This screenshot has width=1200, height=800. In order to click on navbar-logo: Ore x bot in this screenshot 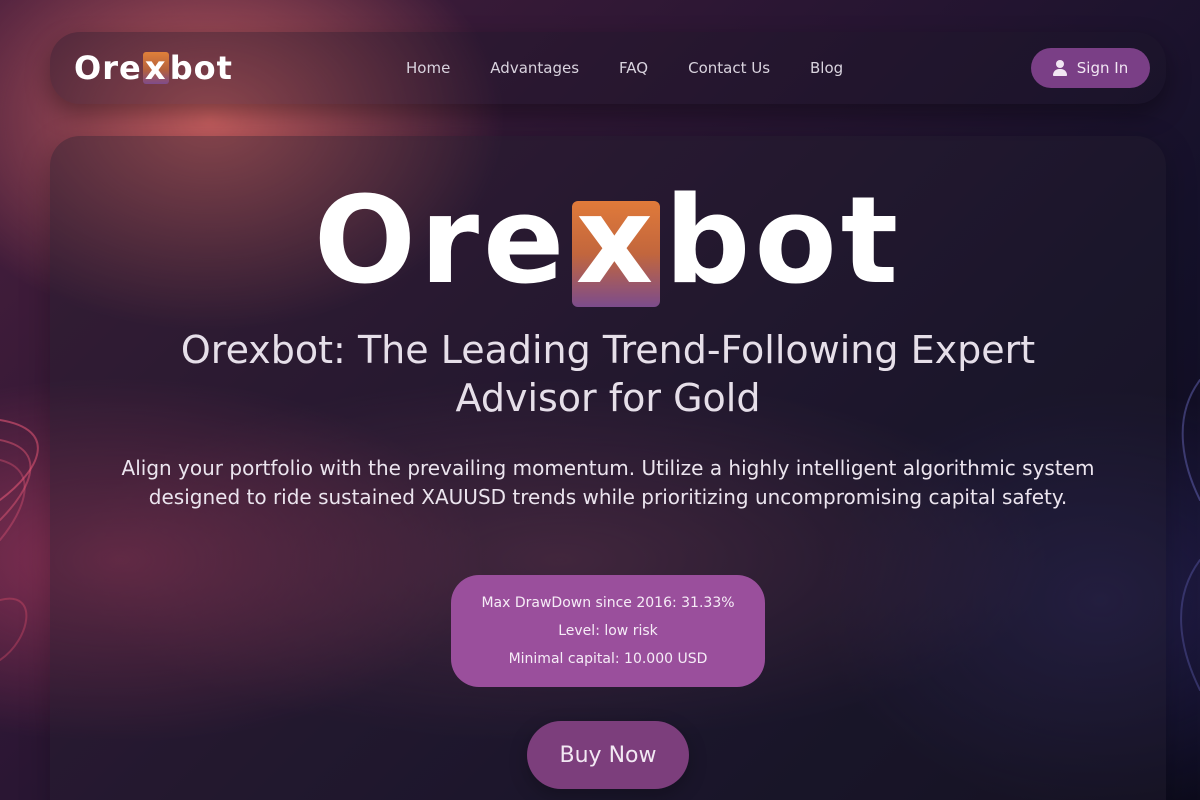, I will do `click(153, 68)`.